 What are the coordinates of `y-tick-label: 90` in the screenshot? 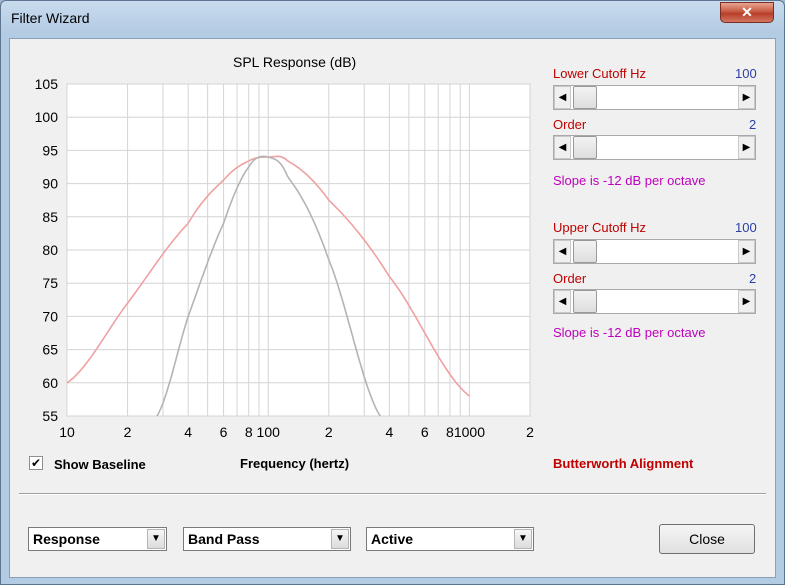 It's located at (50, 184).